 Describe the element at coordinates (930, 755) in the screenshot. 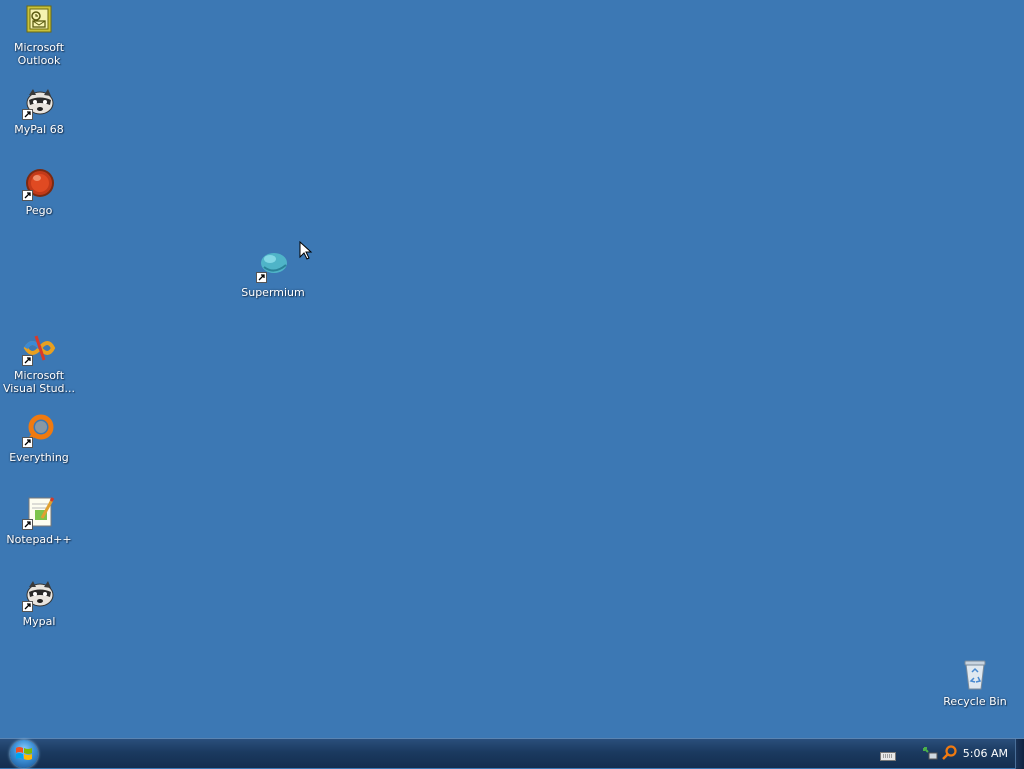

I see `network-icon` at that location.